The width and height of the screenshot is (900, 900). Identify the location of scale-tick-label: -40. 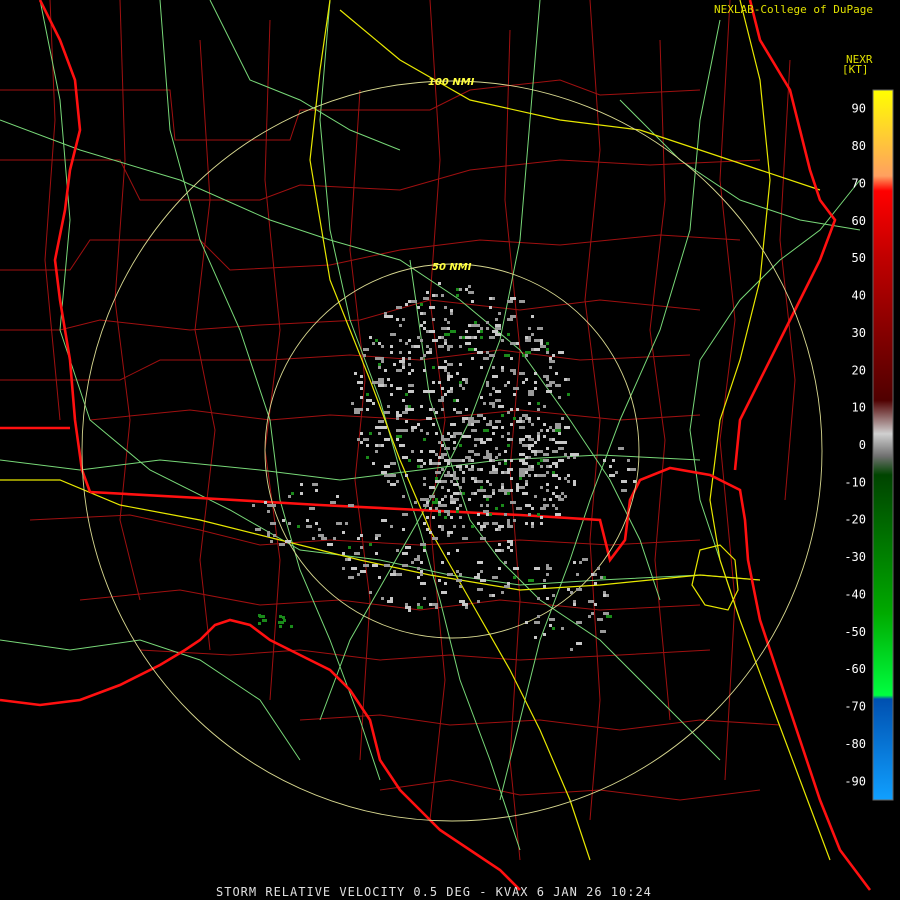
(855, 595).